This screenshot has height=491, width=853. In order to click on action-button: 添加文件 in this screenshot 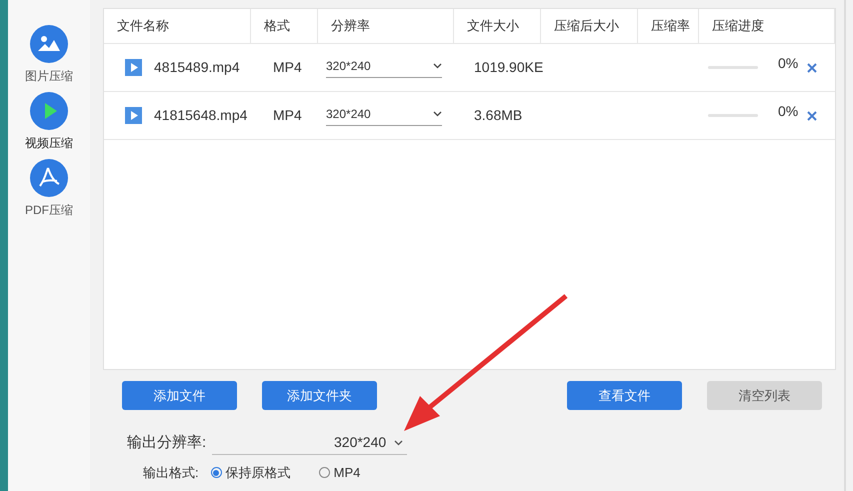, I will do `click(179, 395)`.